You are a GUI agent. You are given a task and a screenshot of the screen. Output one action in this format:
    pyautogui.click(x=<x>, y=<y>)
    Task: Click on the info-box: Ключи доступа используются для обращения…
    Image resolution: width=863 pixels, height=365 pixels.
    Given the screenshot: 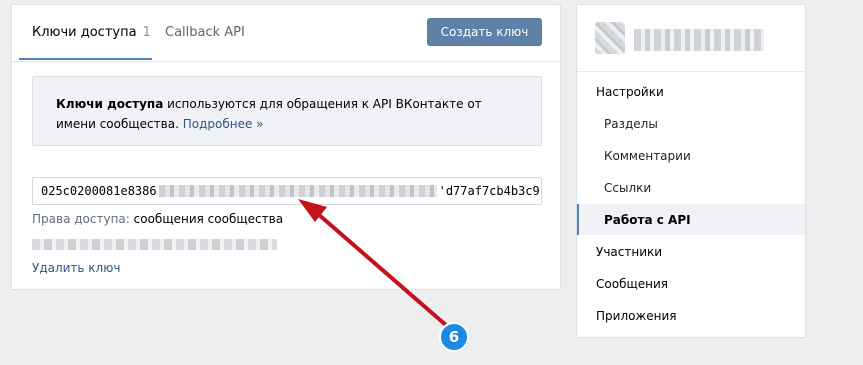 What is the action you would take?
    pyautogui.click(x=287, y=111)
    